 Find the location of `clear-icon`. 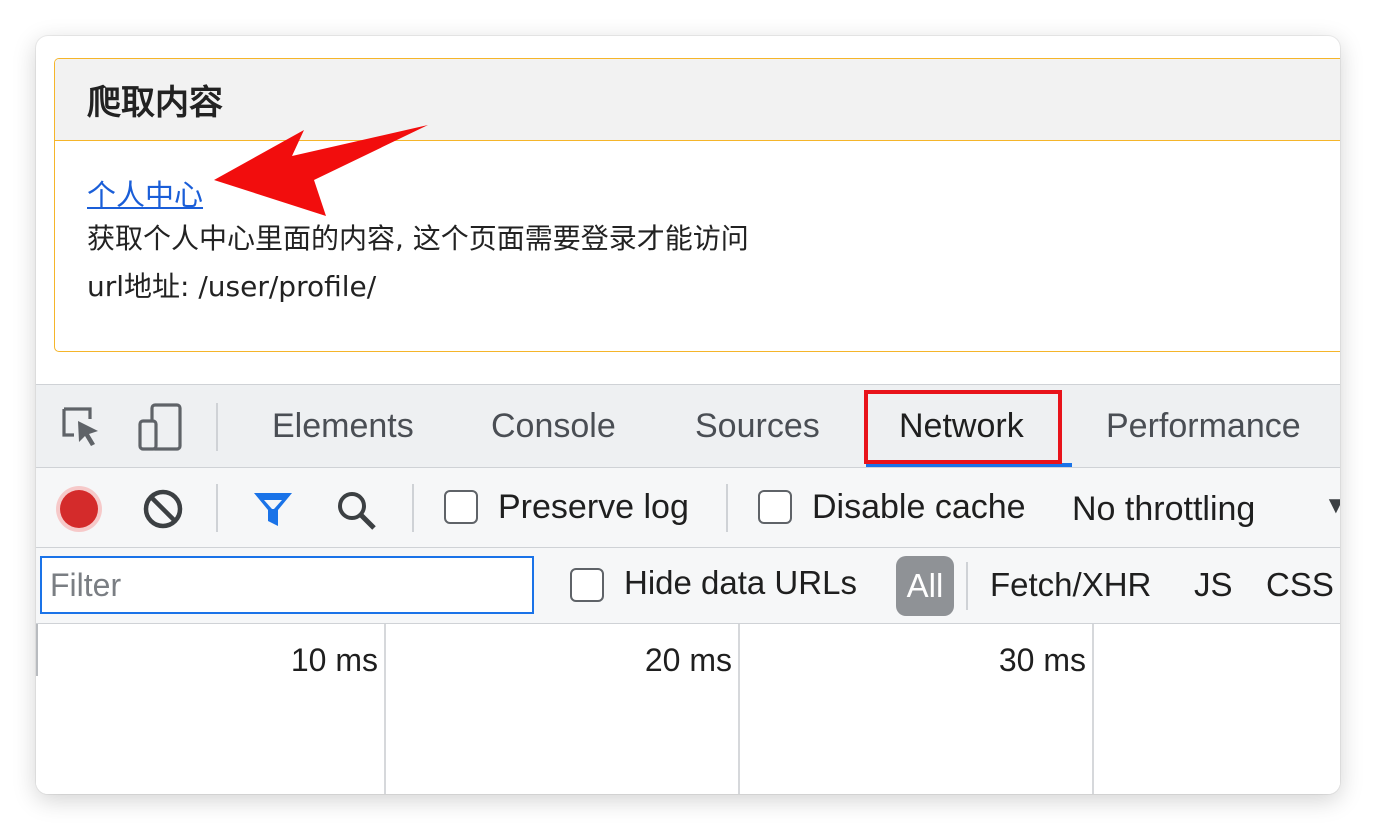

clear-icon is located at coordinates (163, 509).